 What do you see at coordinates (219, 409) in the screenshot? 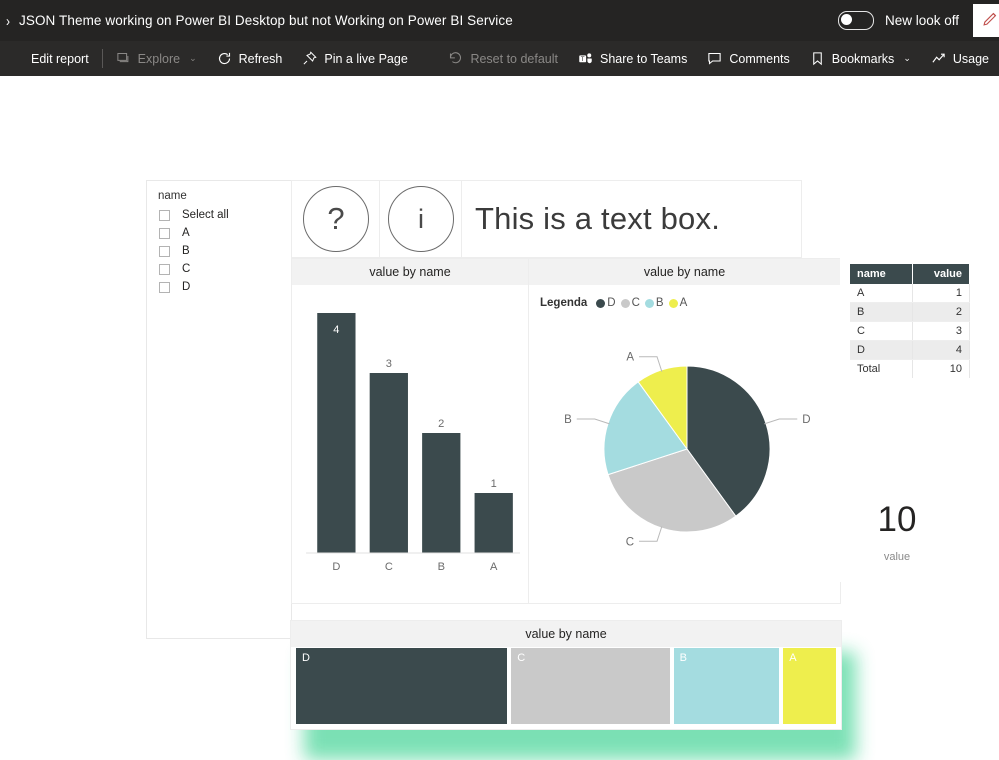
I see `slicer-visual: name Select all A B C D` at bounding box center [219, 409].